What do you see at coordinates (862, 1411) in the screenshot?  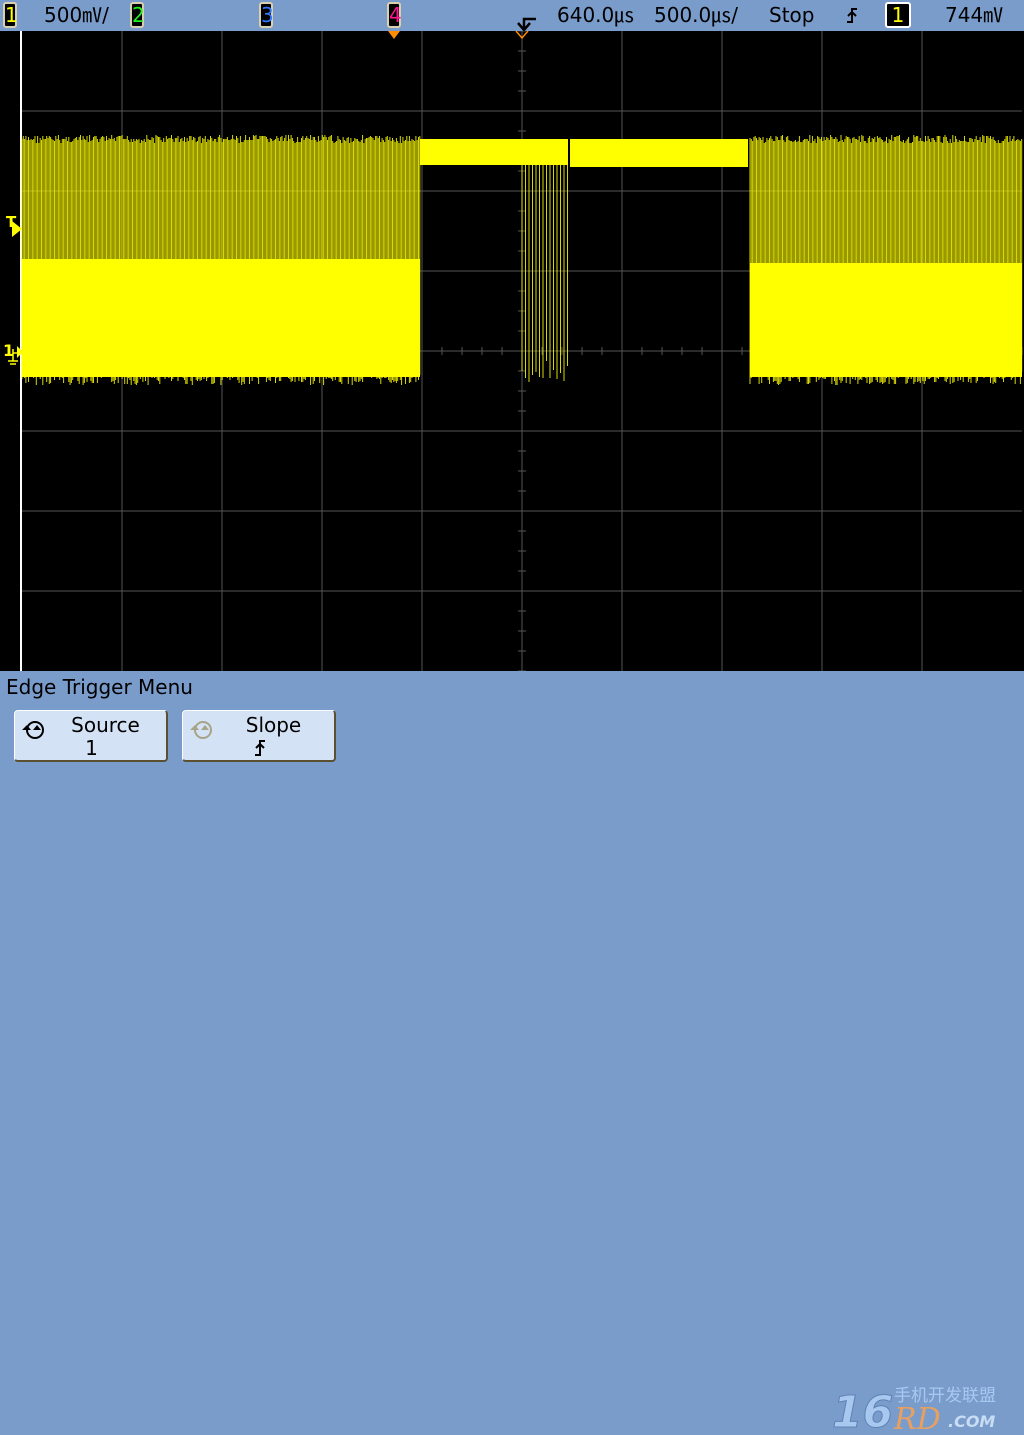 I see `svg-text: 16` at bounding box center [862, 1411].